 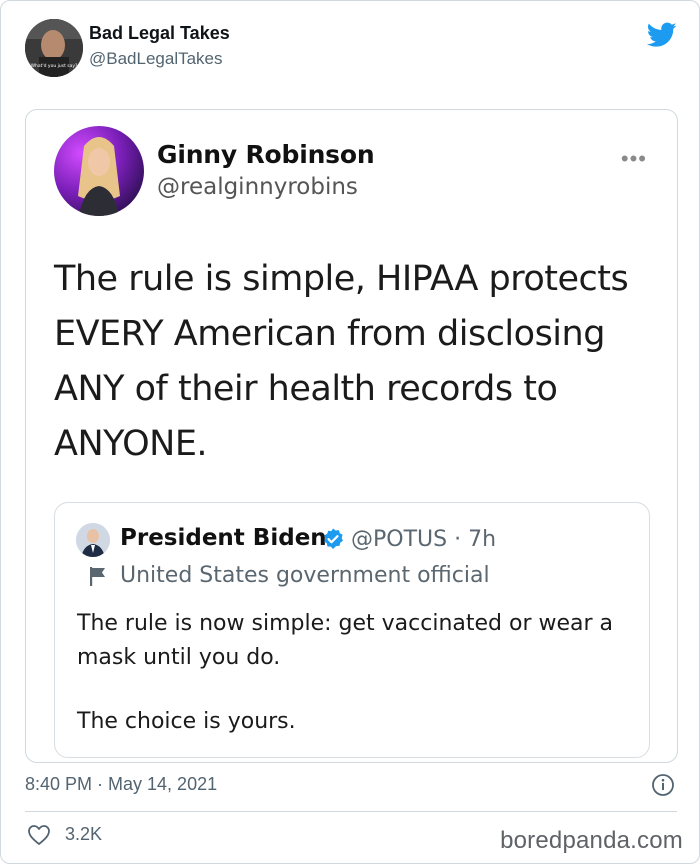 What do you see at coordinates (131, 444) in the screenshot?
I see `embedded-tweet-line: ANYONE.` at bounding box center [131, 444].